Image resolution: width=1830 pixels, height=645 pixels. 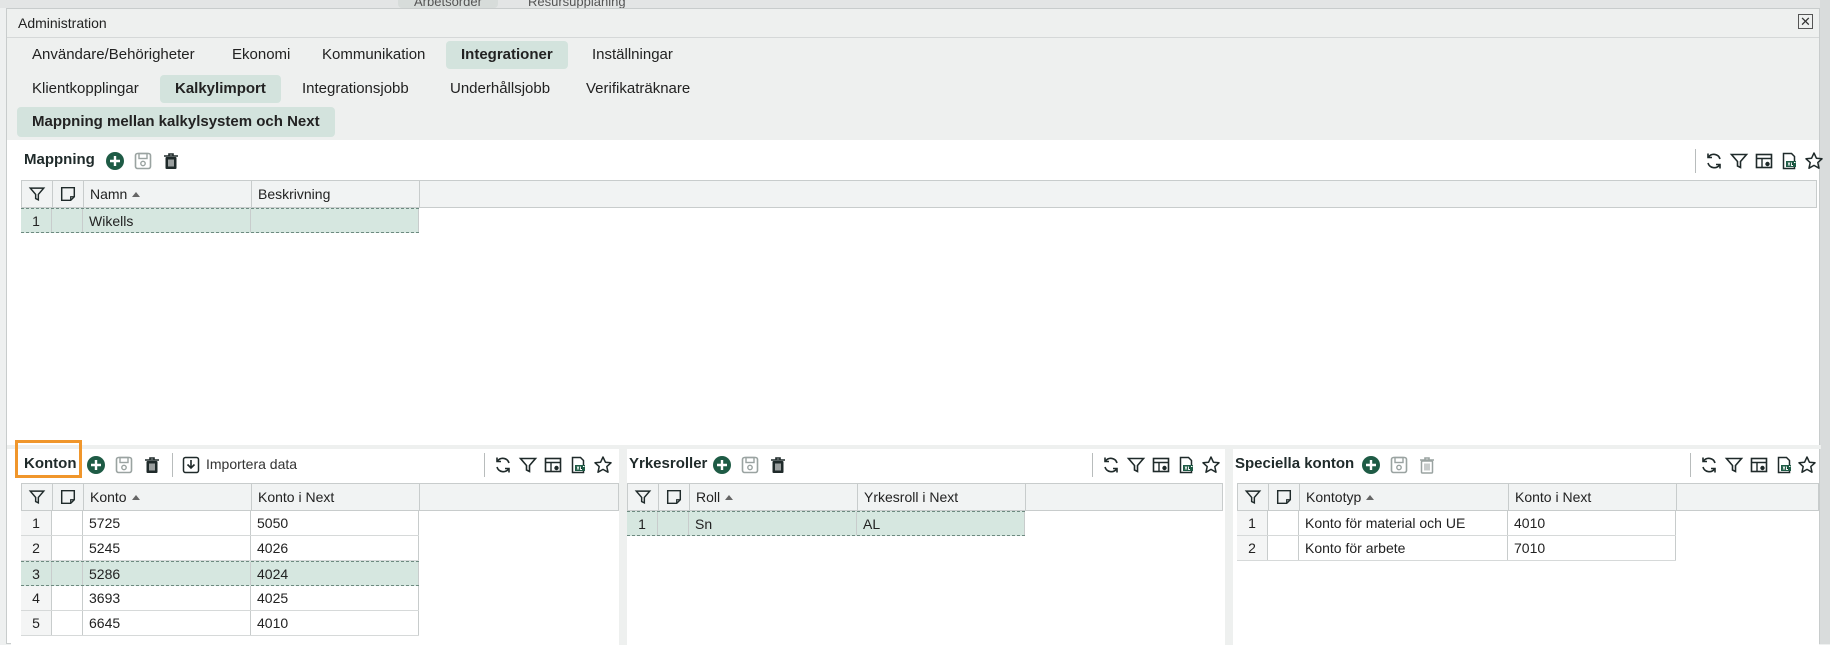 I want to click on tab-installningar: Inställningar, so click(x=632, y=55).